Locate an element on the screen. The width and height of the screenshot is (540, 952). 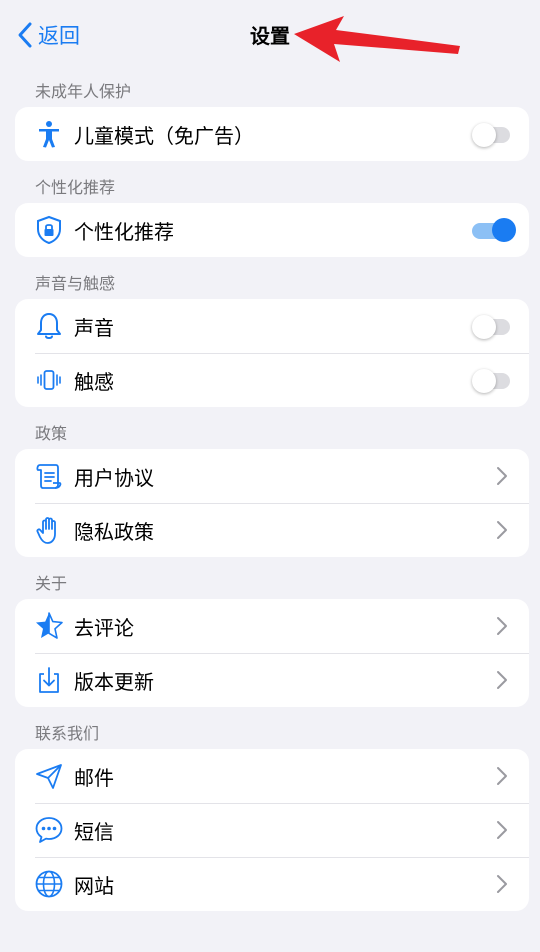
card-personal: 个性化推荐 is located at coordinates (272, 230).